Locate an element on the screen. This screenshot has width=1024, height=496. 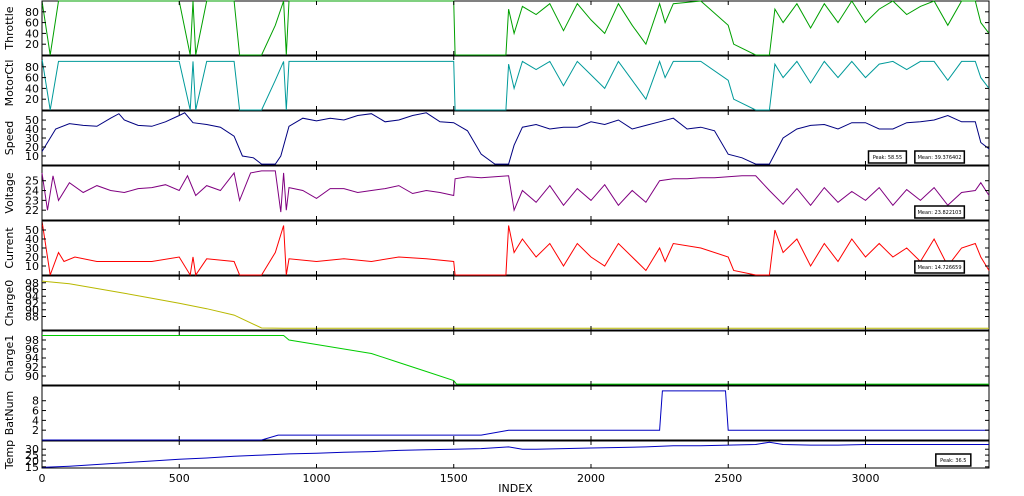
series-line-charge1 is located at coordinates (515, 360).